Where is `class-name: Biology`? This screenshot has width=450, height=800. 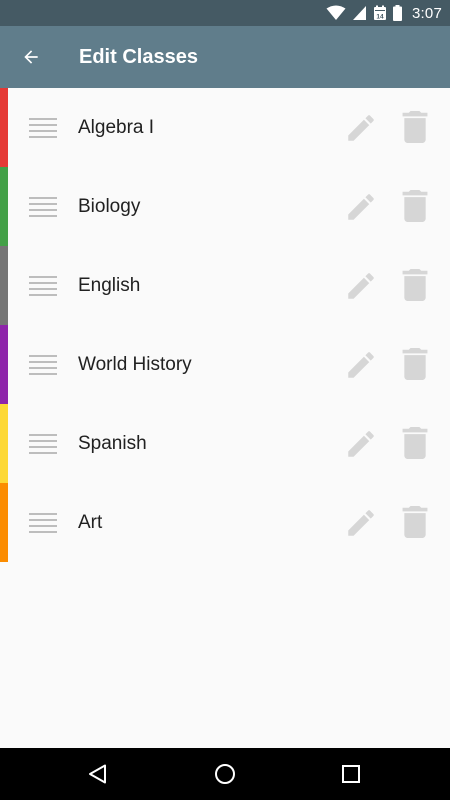 class-name: Biology is located at coordinates (109, 206).